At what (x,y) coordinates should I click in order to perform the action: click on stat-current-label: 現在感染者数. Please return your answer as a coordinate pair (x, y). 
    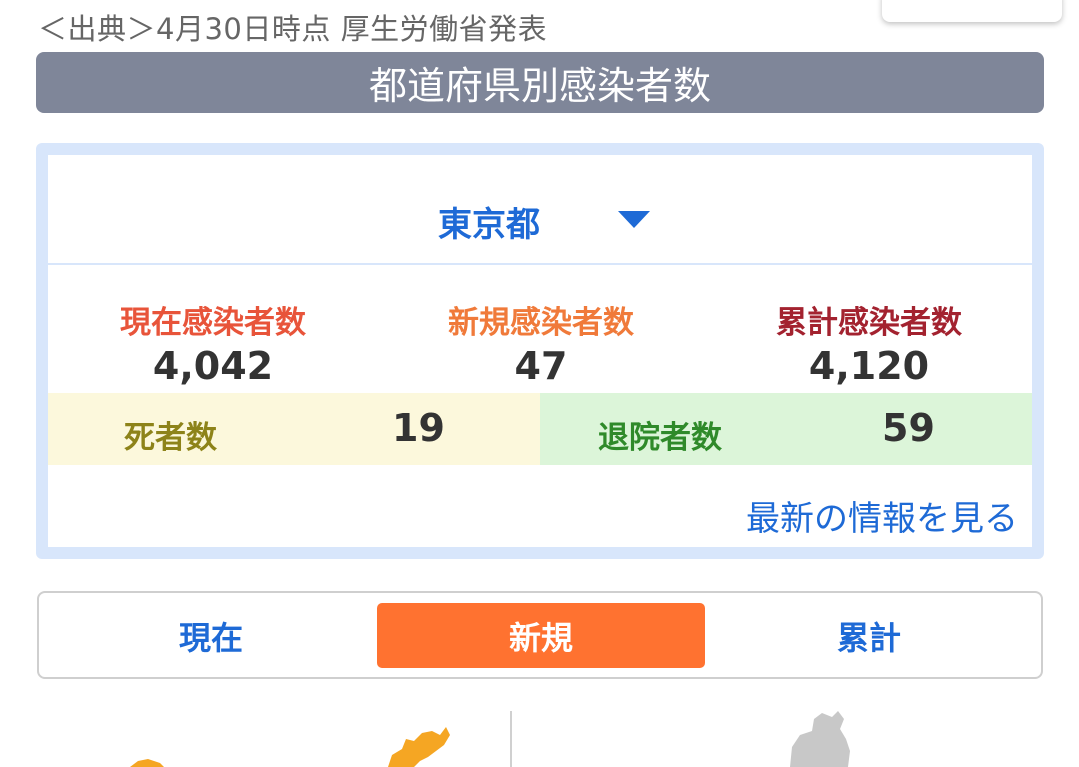
    Looking at the image, I should click on (213, 323).